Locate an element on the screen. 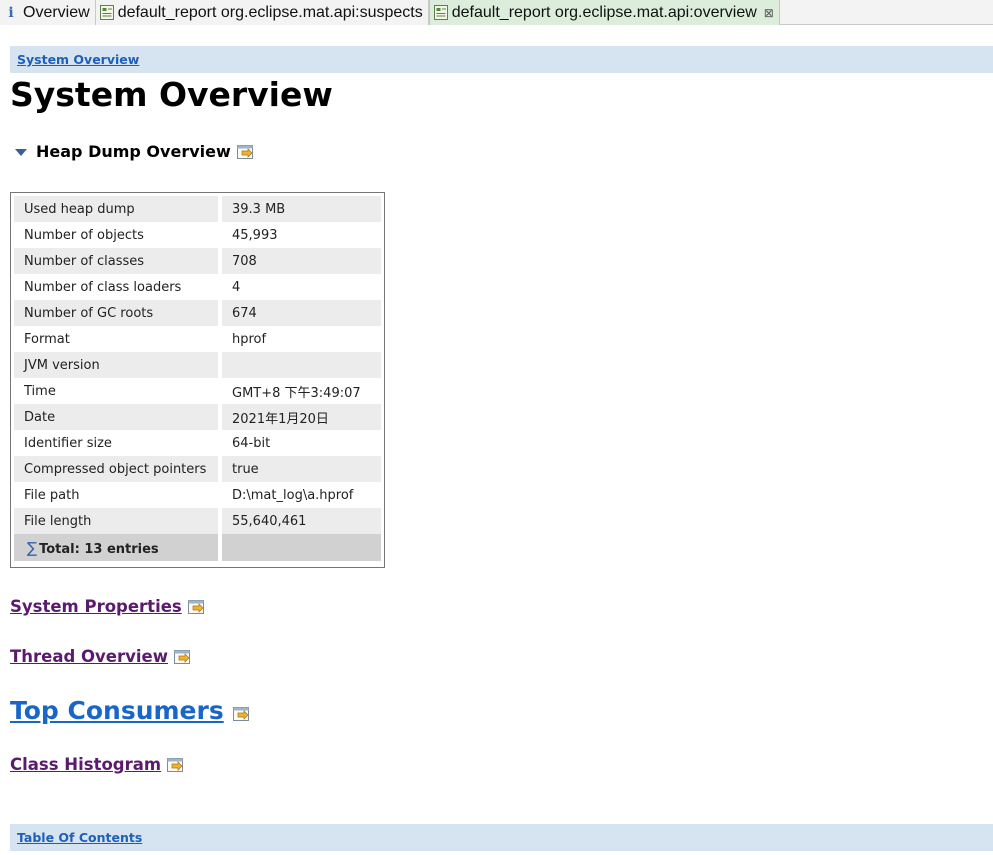 The height and width of the screenshot is (855, 993). table-total-label: Total: 13 entries is located at coordinates (99, 549).